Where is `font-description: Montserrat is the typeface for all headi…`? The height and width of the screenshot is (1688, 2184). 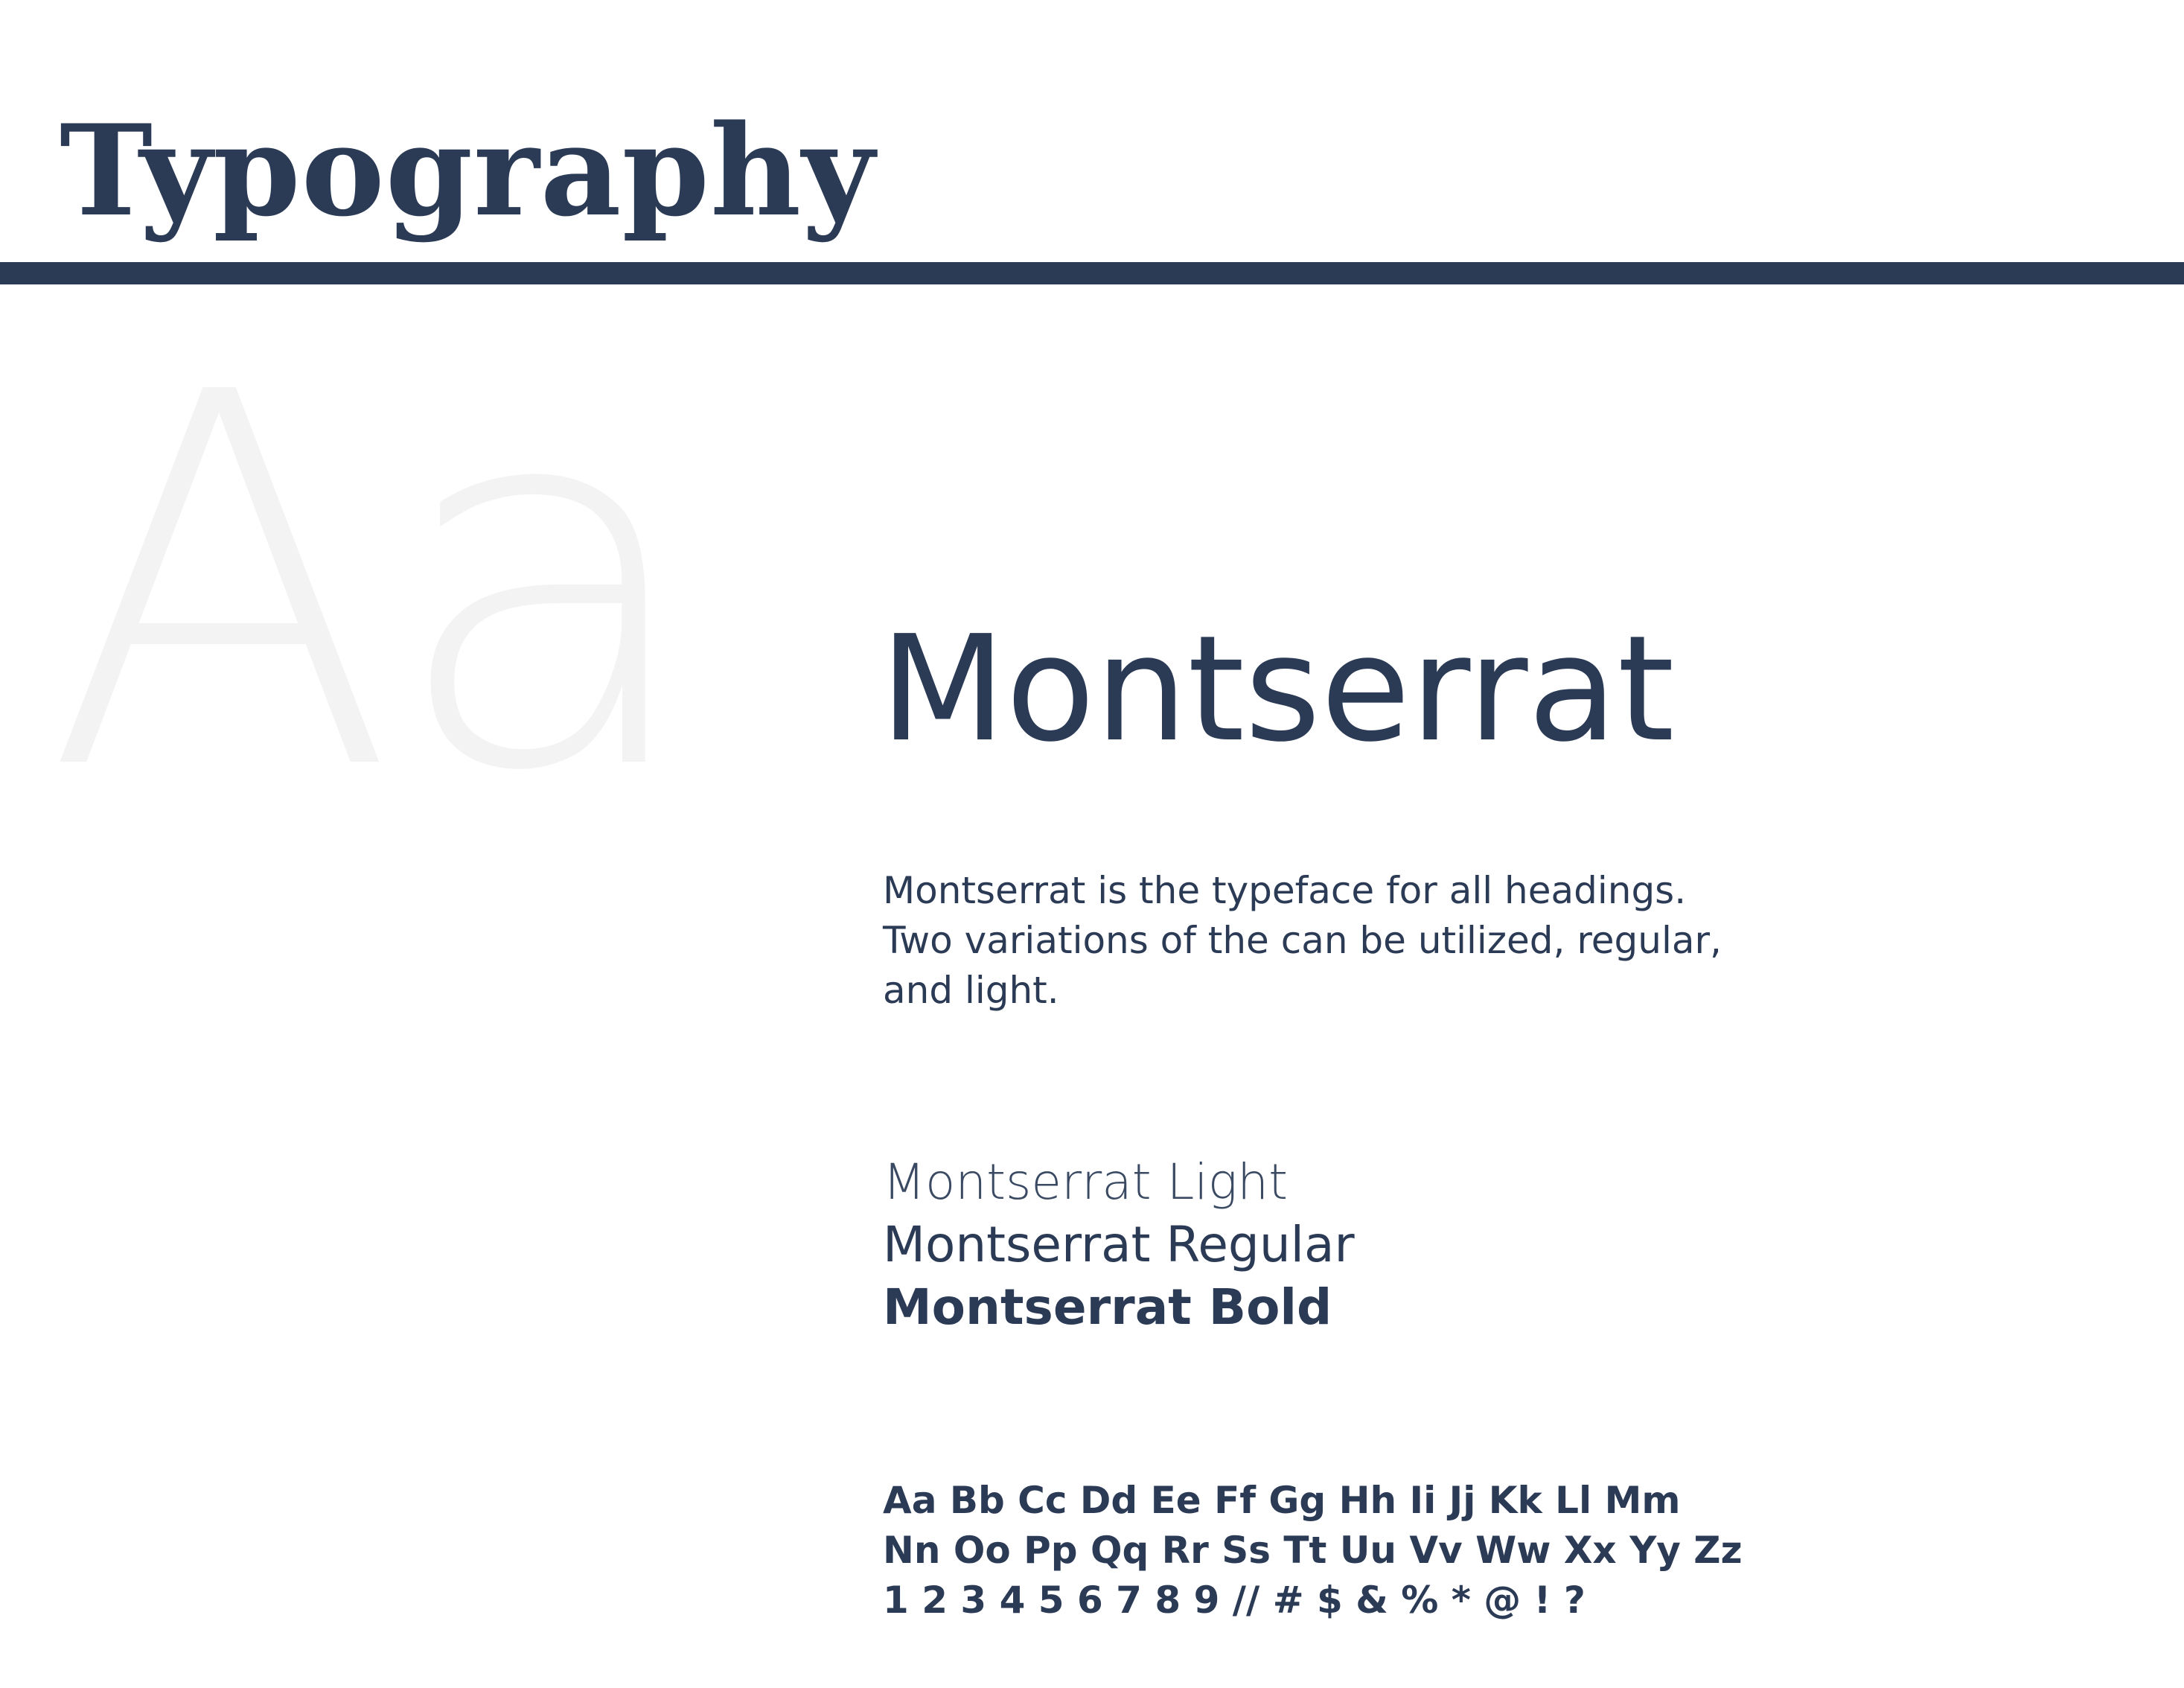 font-description: Montserrat is the typeface for all headi… is located at coordinates (1367, 941).